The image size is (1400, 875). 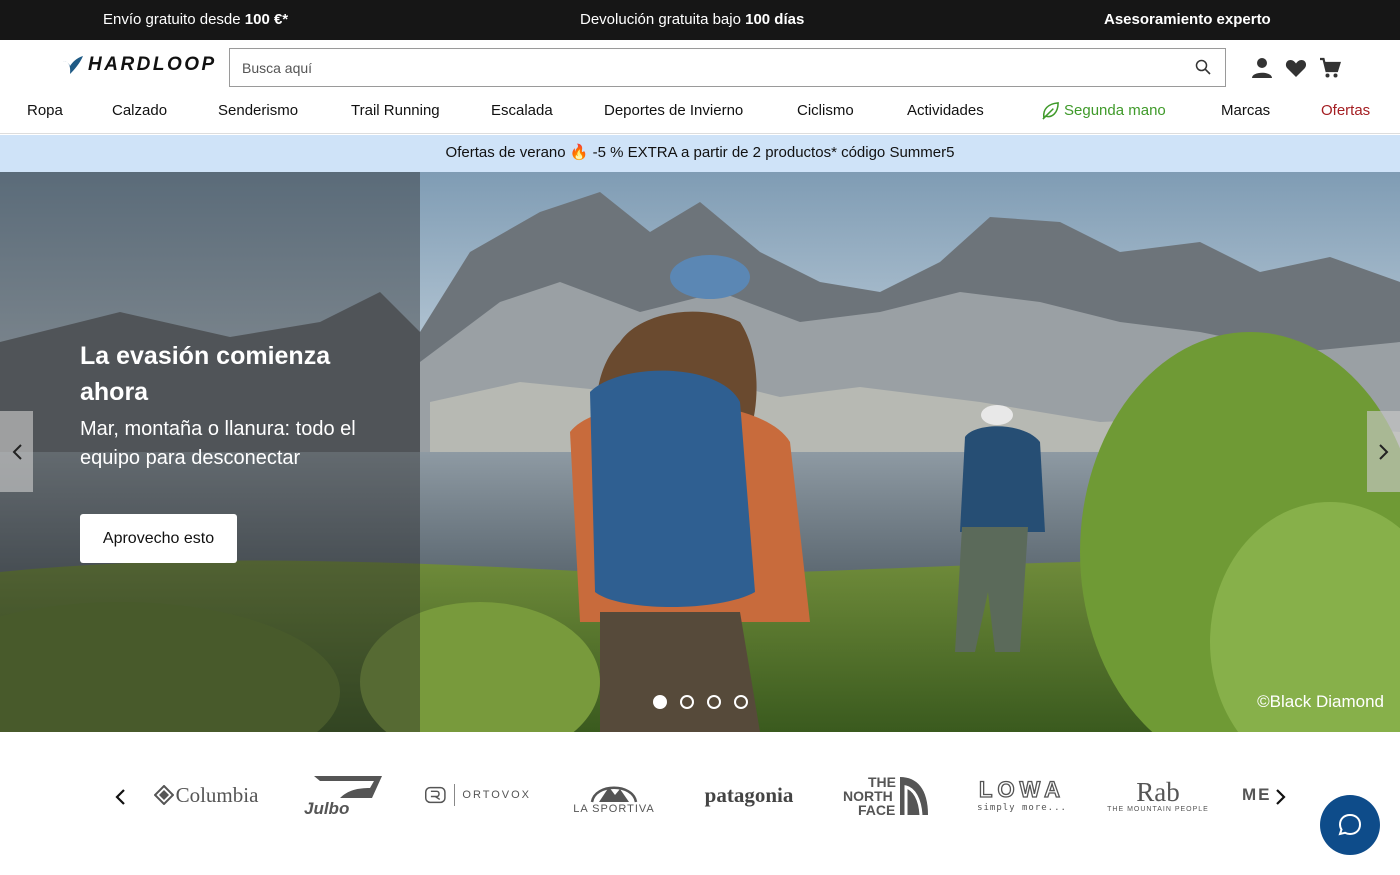 I want to click on free-shipping-info: Envío gratuito desde 100 €*, so click(x=195, y=19).